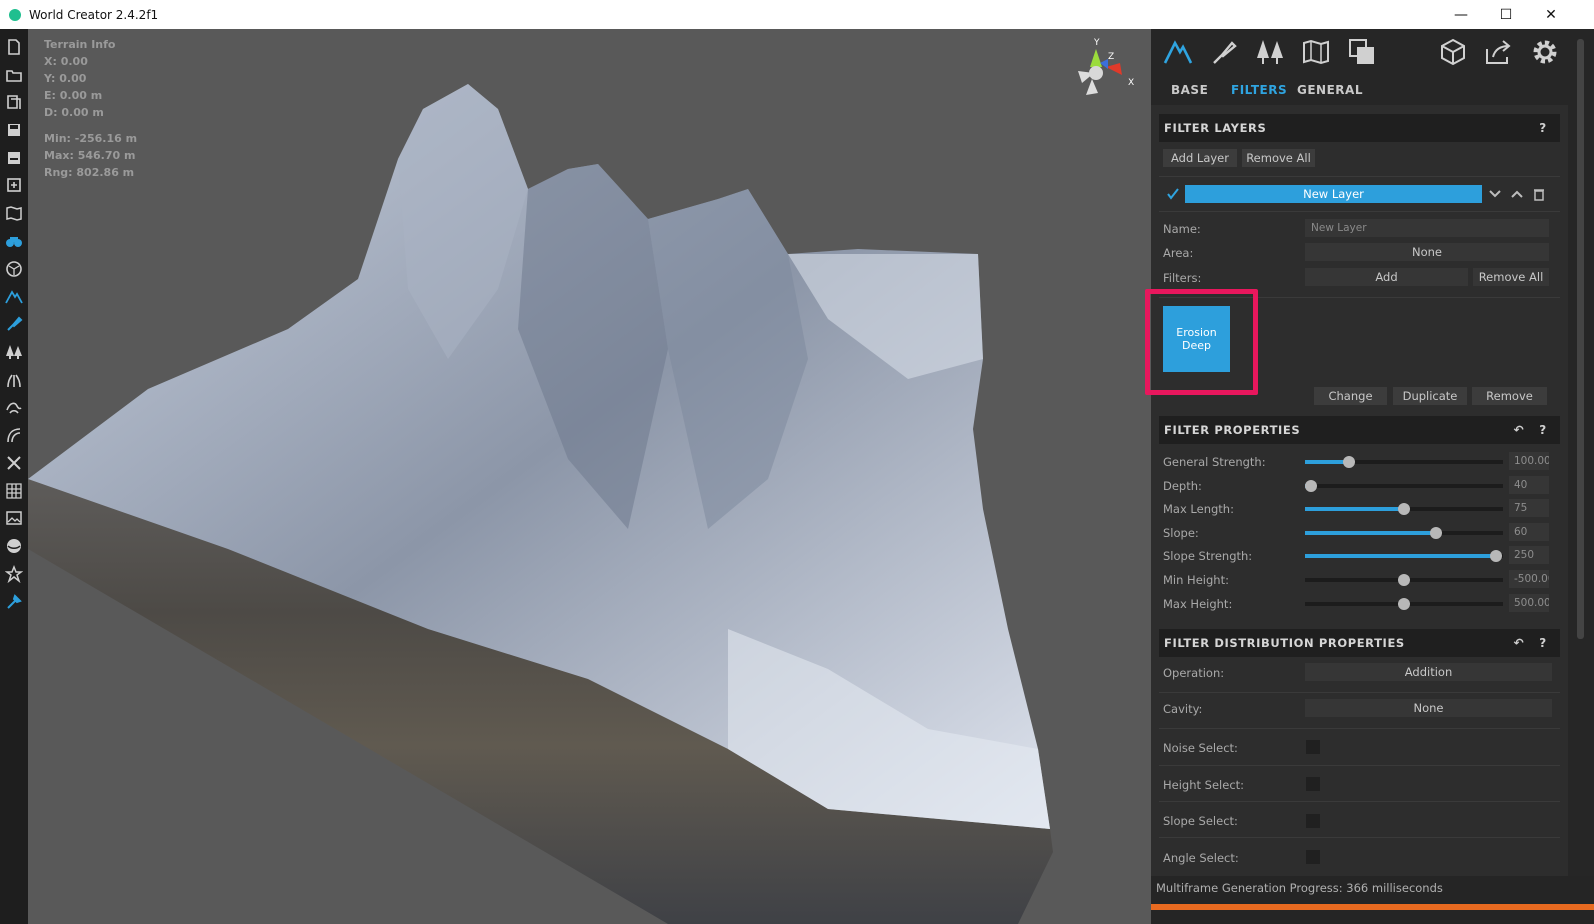 The image size is (1594, 924). I want to click on binoculars-icon, so click(14, 241).